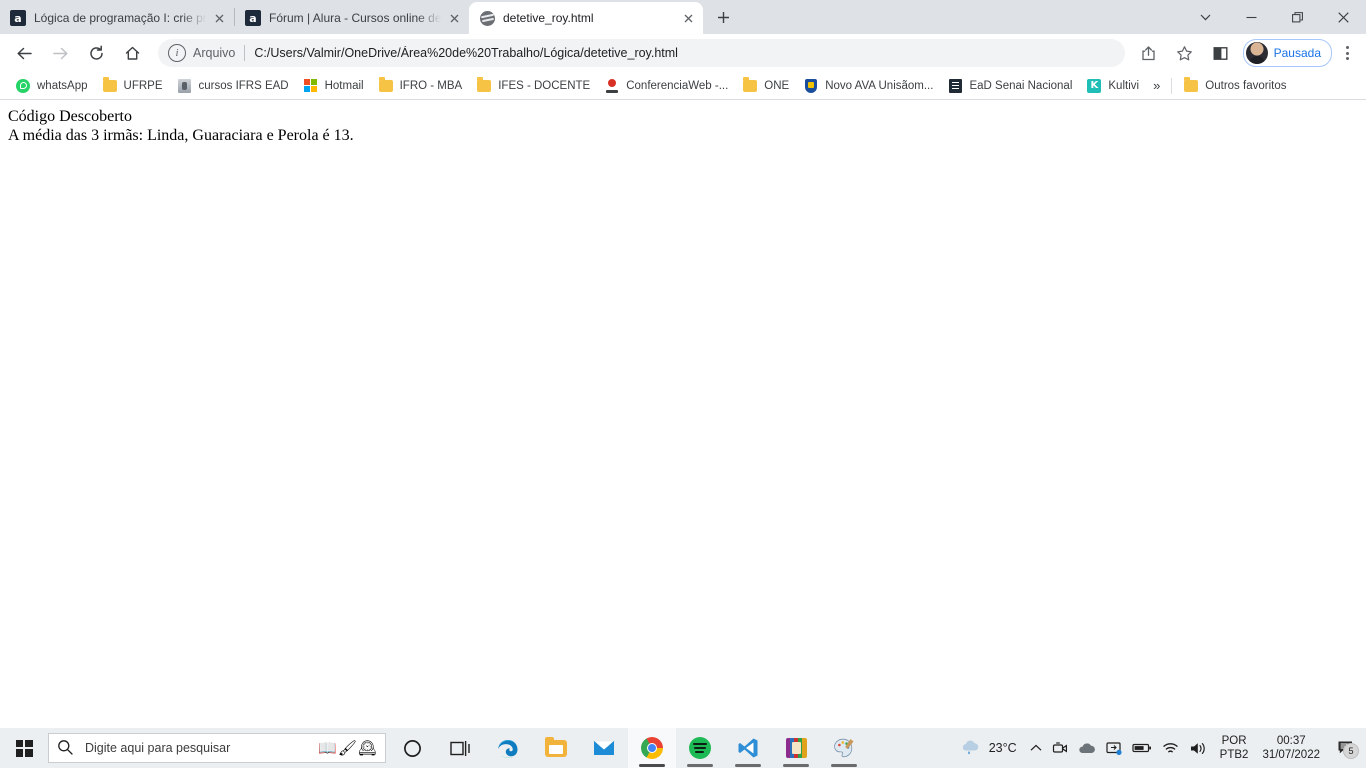 This screenshot has width=1366, height=768. I want to click on bookmark-ufrpe: UFRPE, so click(132, 86).